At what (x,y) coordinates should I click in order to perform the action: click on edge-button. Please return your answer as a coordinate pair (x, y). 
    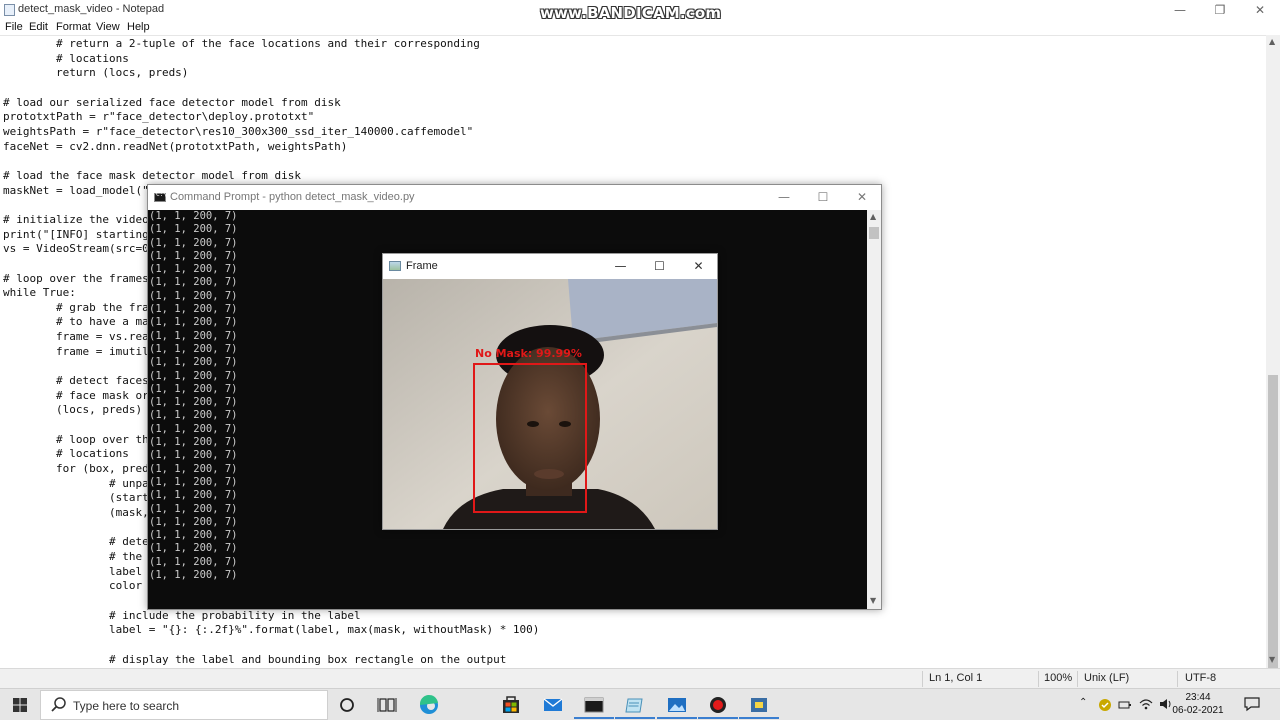
    Looking at the image, I should click on (429, 705).